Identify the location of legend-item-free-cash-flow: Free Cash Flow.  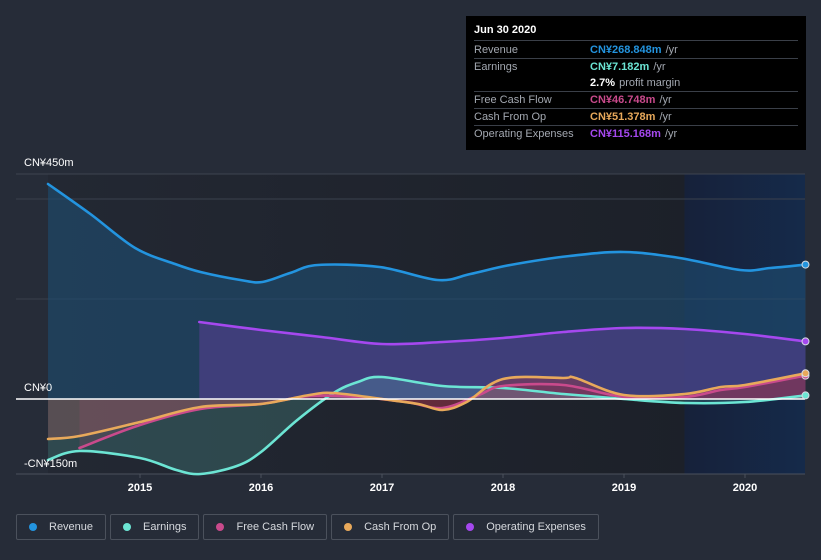
(265, 527).